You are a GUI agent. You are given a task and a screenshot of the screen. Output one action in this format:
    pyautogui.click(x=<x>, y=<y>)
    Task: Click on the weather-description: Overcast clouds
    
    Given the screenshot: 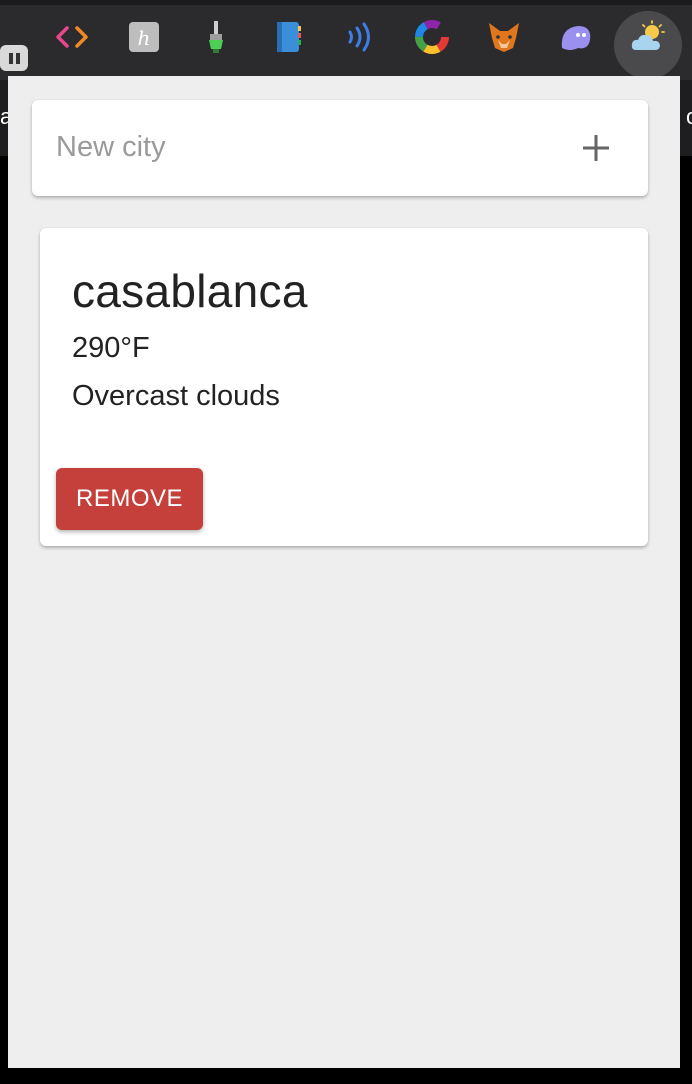 What is the action you would take?
    pyautogui.click(x=176, y=396)
    